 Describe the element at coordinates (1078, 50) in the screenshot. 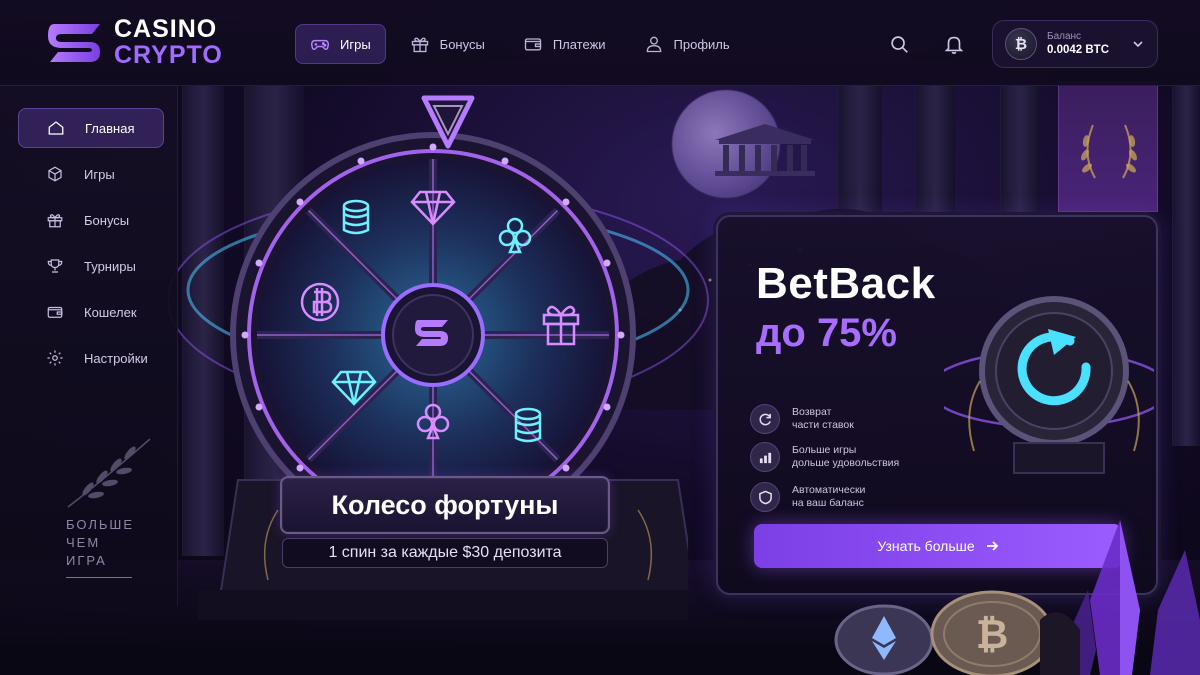

I see `balance-value: 0.0042 BTC` at that location.